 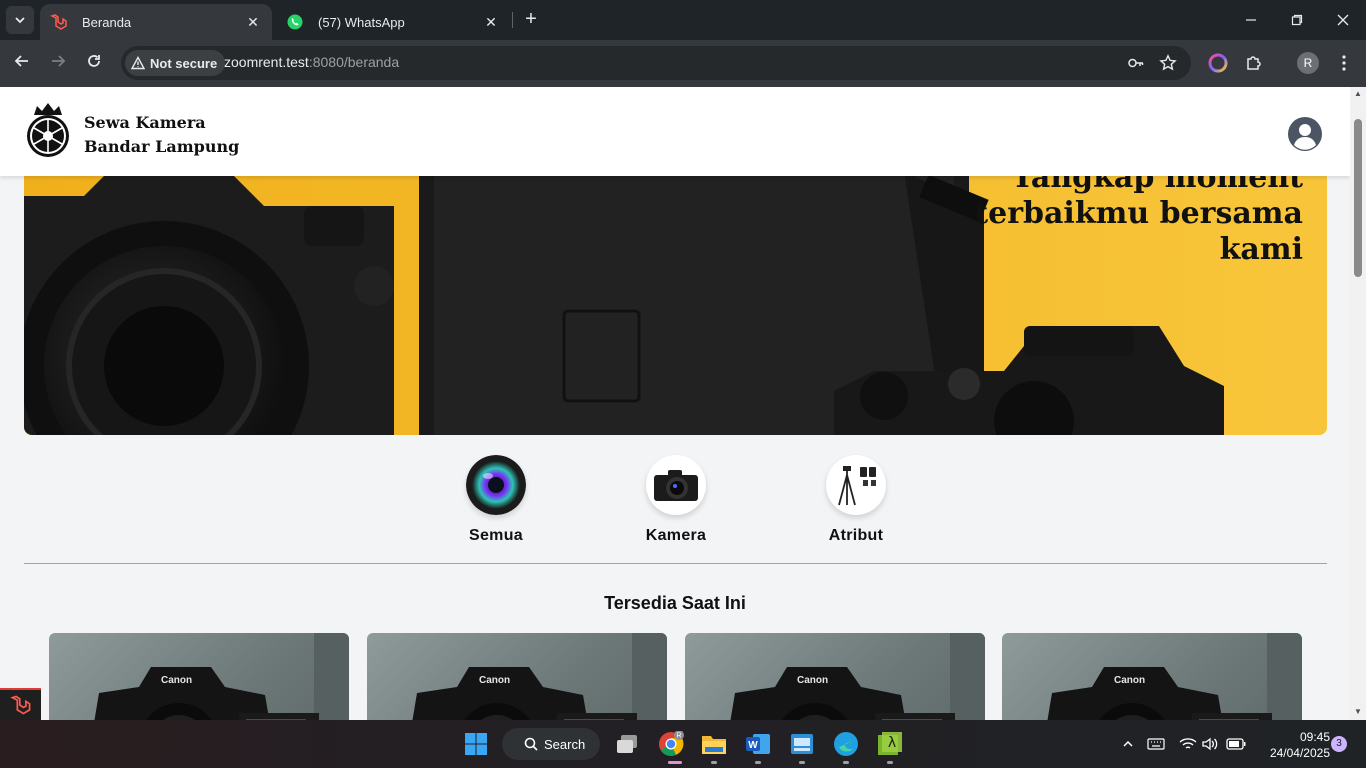 I want to click on tab-search-button, so click(x=20, y=20).